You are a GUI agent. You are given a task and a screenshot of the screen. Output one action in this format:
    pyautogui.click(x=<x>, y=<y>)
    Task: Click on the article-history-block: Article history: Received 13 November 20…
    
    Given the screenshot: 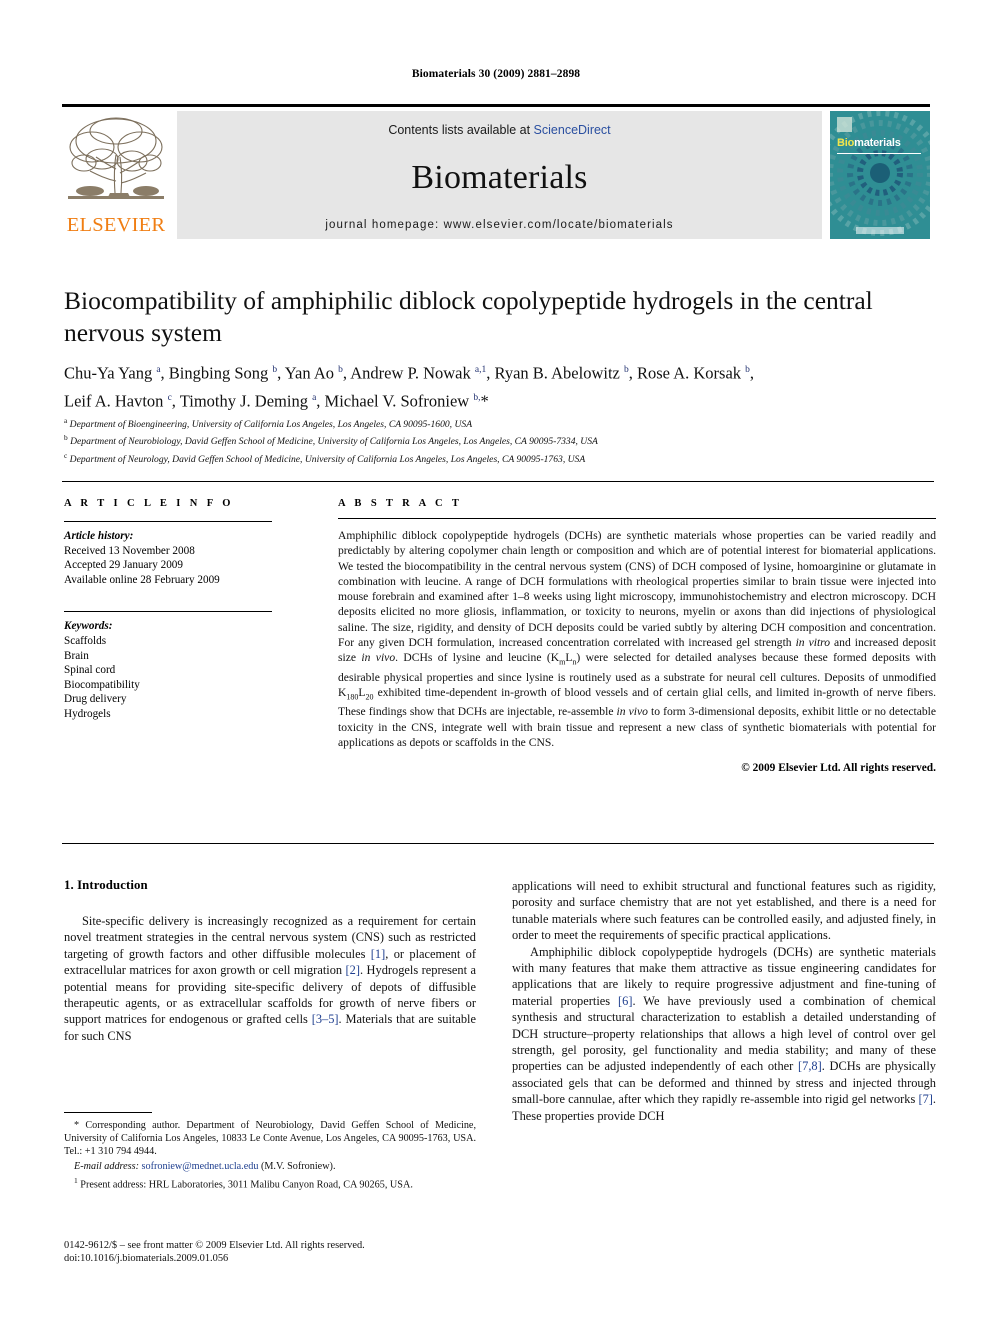 What is the action you would take?
    pyautogui.click(x=184, y=558)
    